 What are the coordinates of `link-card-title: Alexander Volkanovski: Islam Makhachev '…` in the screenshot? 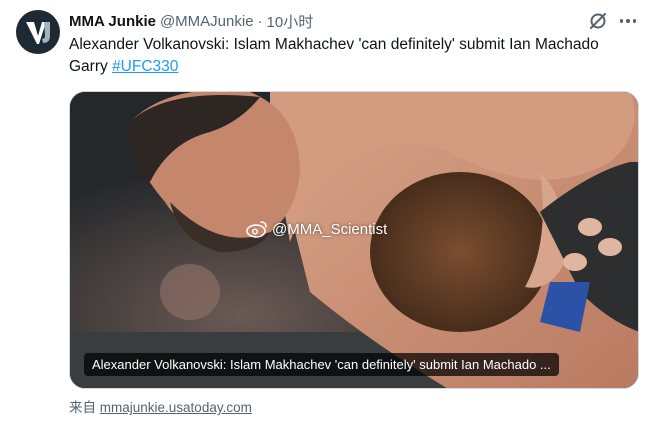 It's located at (321, 364).